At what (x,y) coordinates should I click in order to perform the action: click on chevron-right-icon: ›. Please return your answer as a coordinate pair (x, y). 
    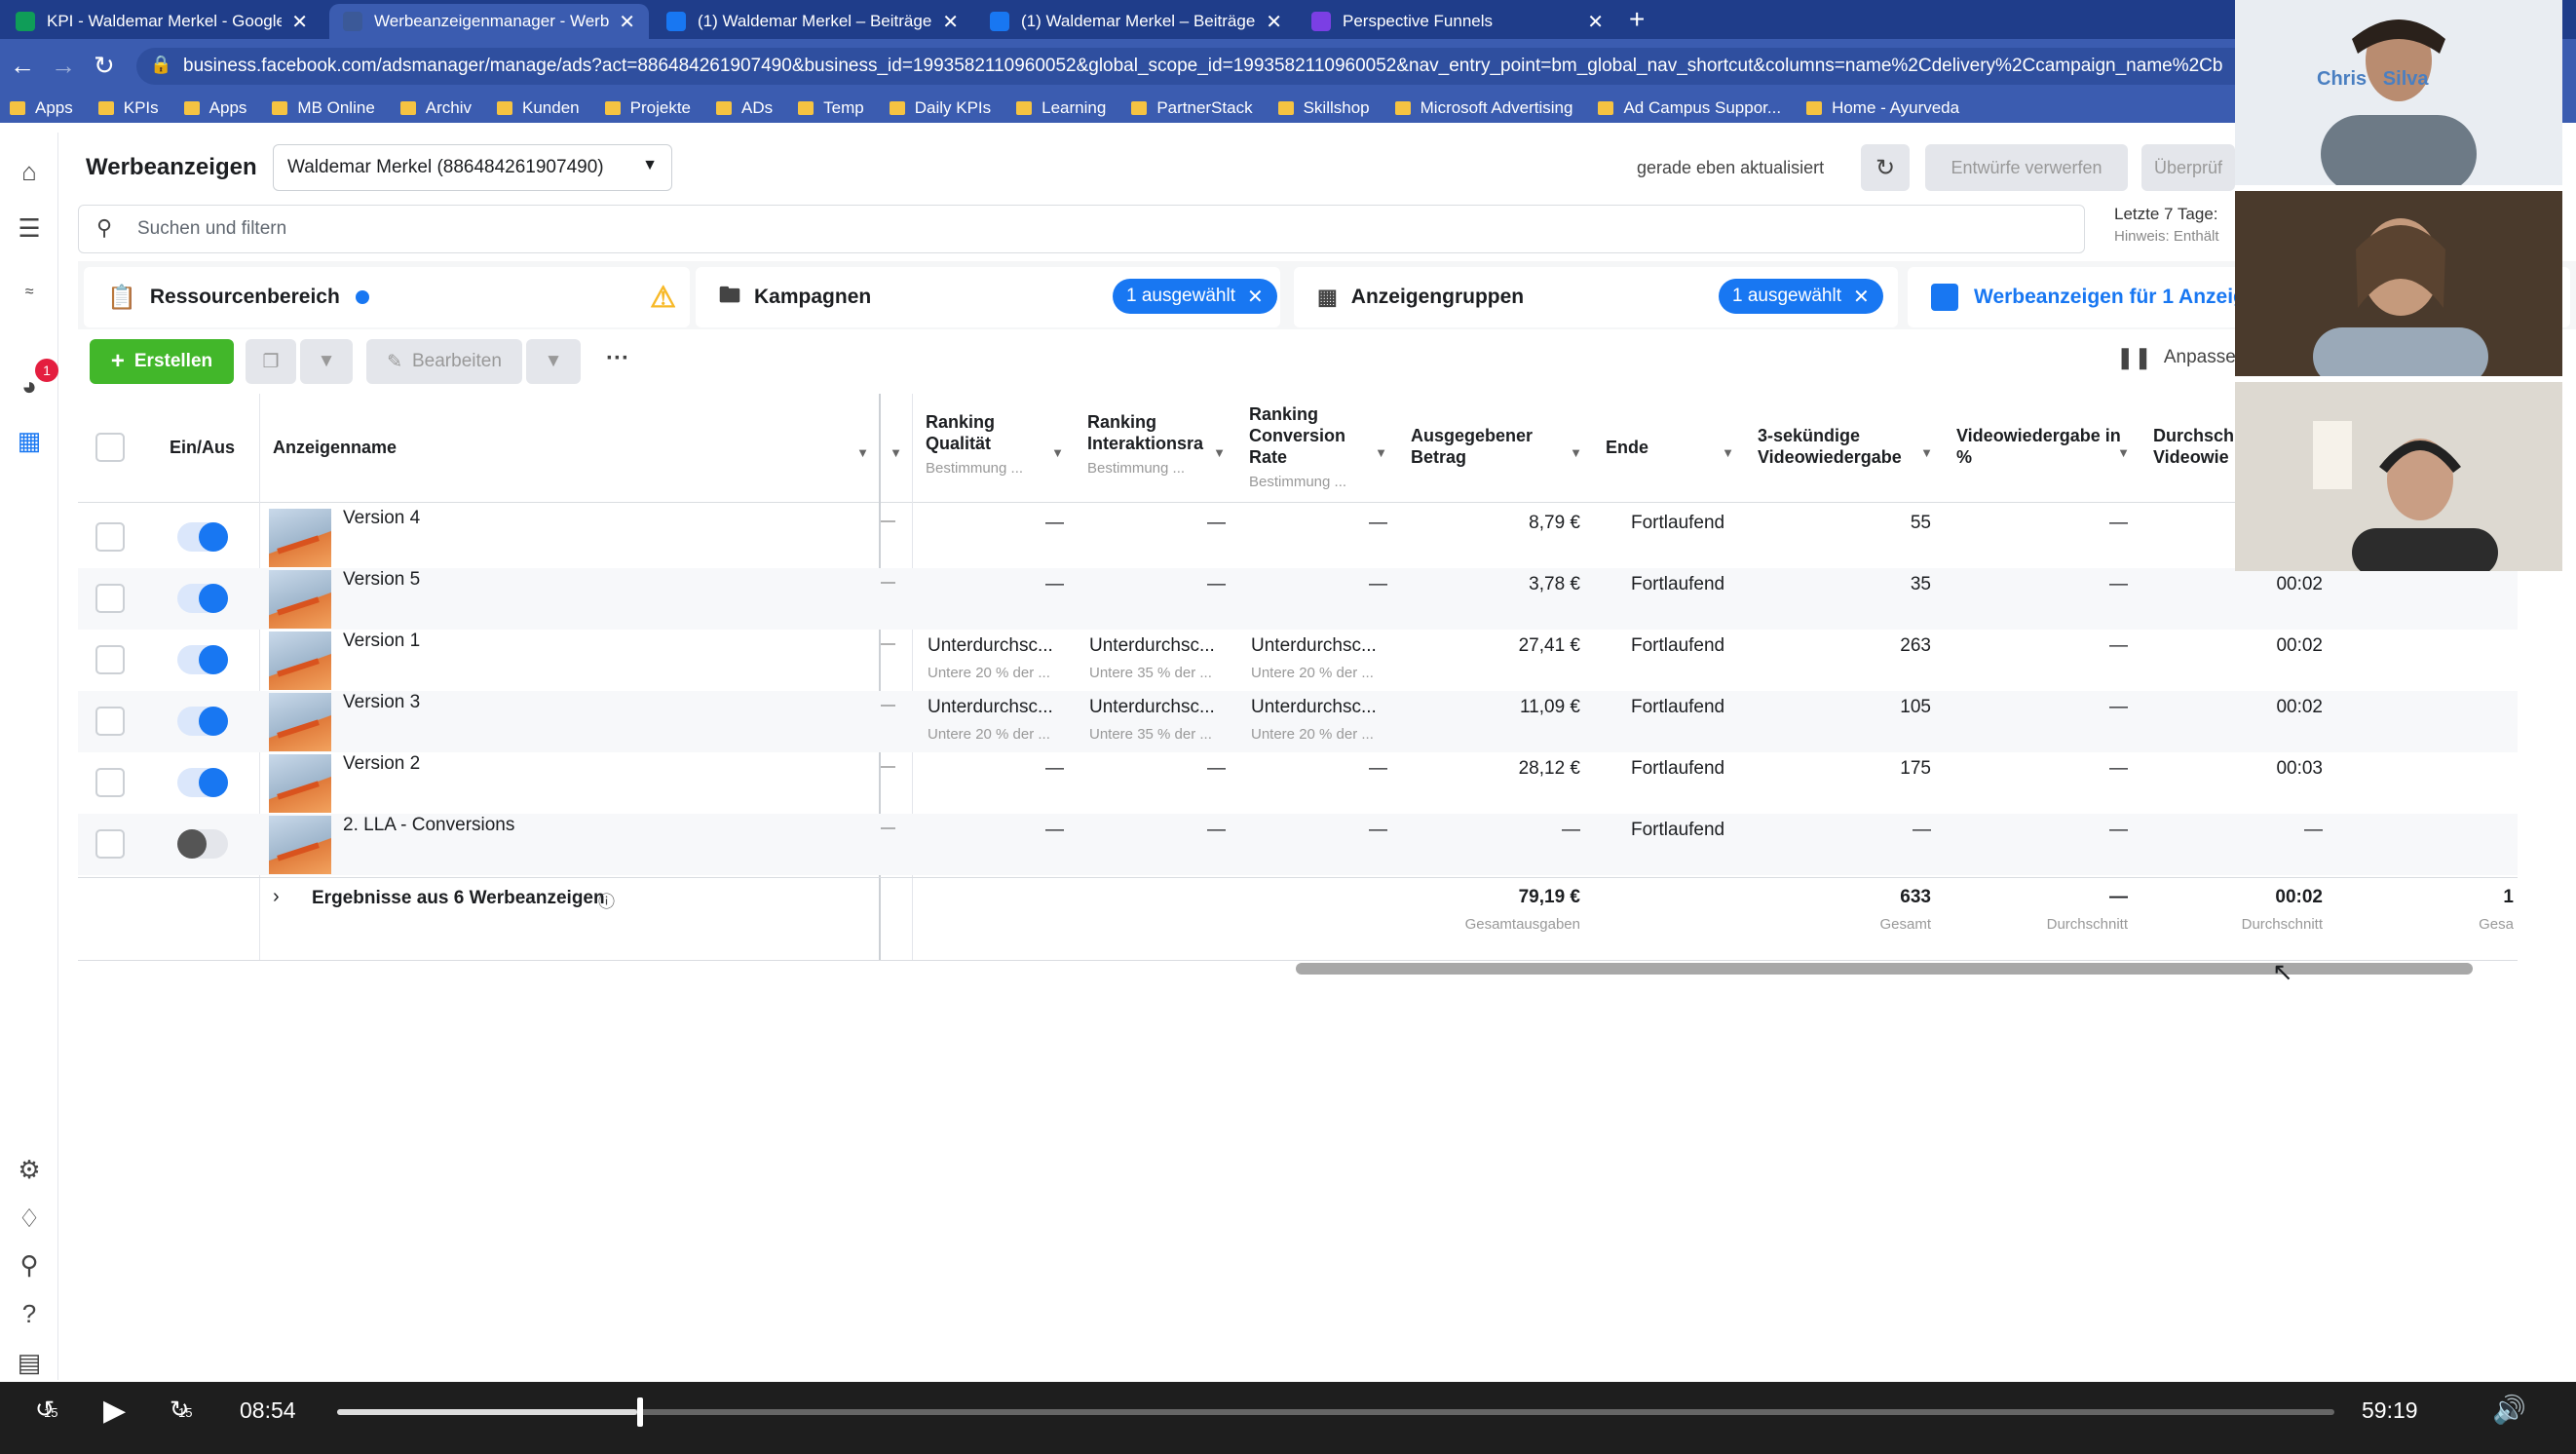
    Looking at the image, I should click on (276, 897).